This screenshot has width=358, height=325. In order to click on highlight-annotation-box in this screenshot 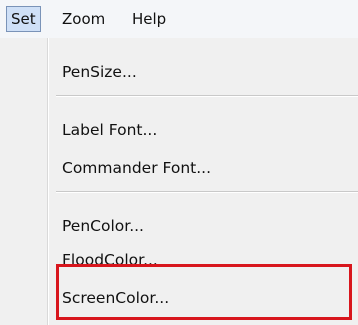, I will do `click(204, 292)`.